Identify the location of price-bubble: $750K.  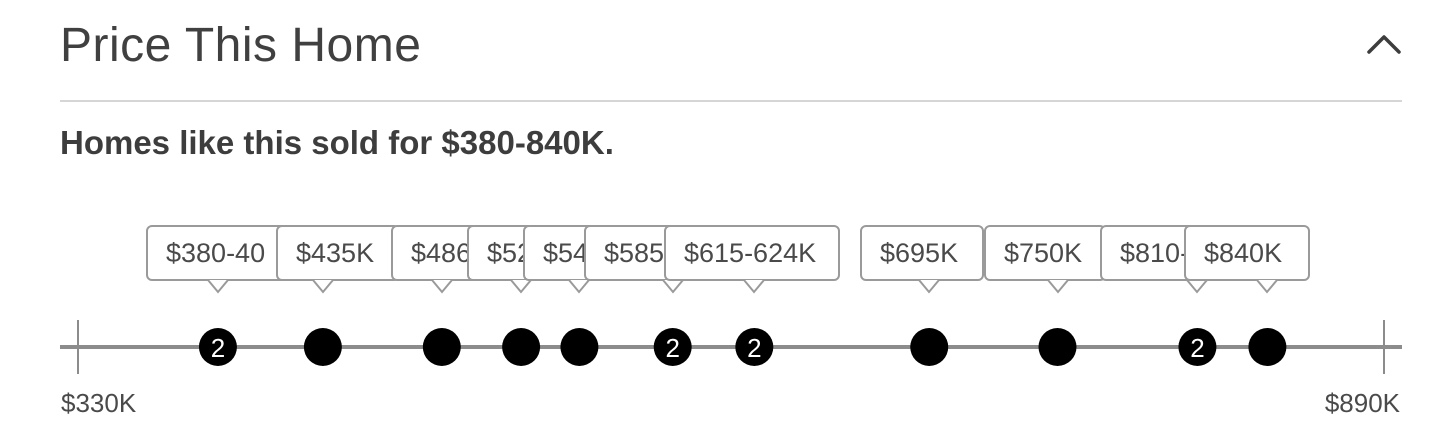
(1045, 253).